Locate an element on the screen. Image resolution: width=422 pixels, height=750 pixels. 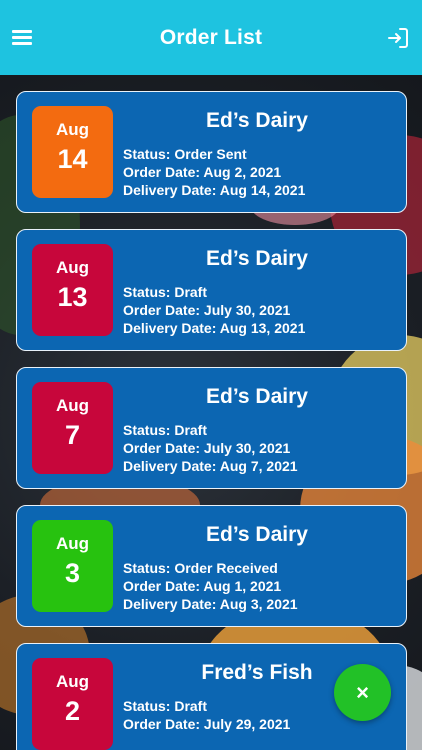
delivery-date: Delivery Date: Aug 14, 2021 is located at coordinates (214, 190).